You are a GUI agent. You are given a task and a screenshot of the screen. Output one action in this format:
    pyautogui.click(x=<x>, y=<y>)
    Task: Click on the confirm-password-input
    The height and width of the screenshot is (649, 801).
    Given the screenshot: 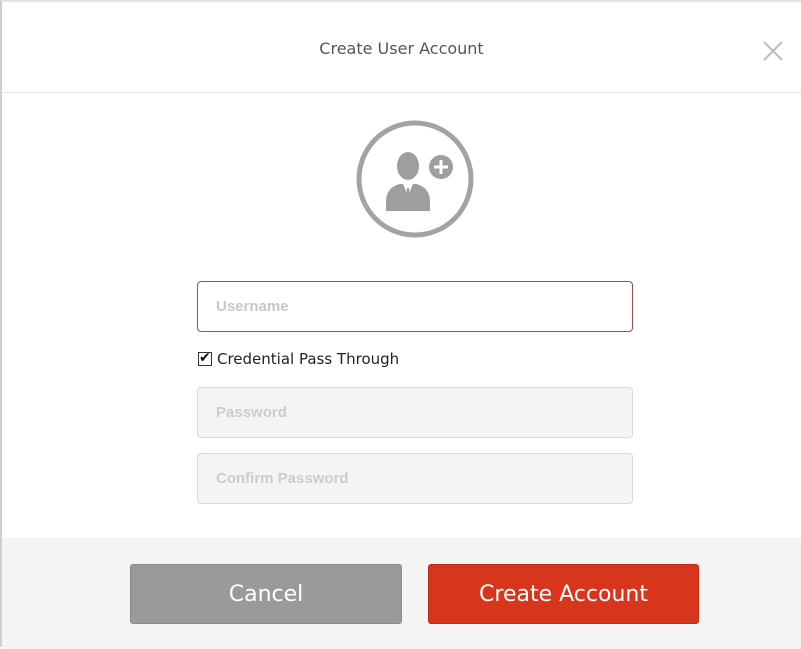 What is the action you would take?
    pyautogui.click(x=415, y=478)
    